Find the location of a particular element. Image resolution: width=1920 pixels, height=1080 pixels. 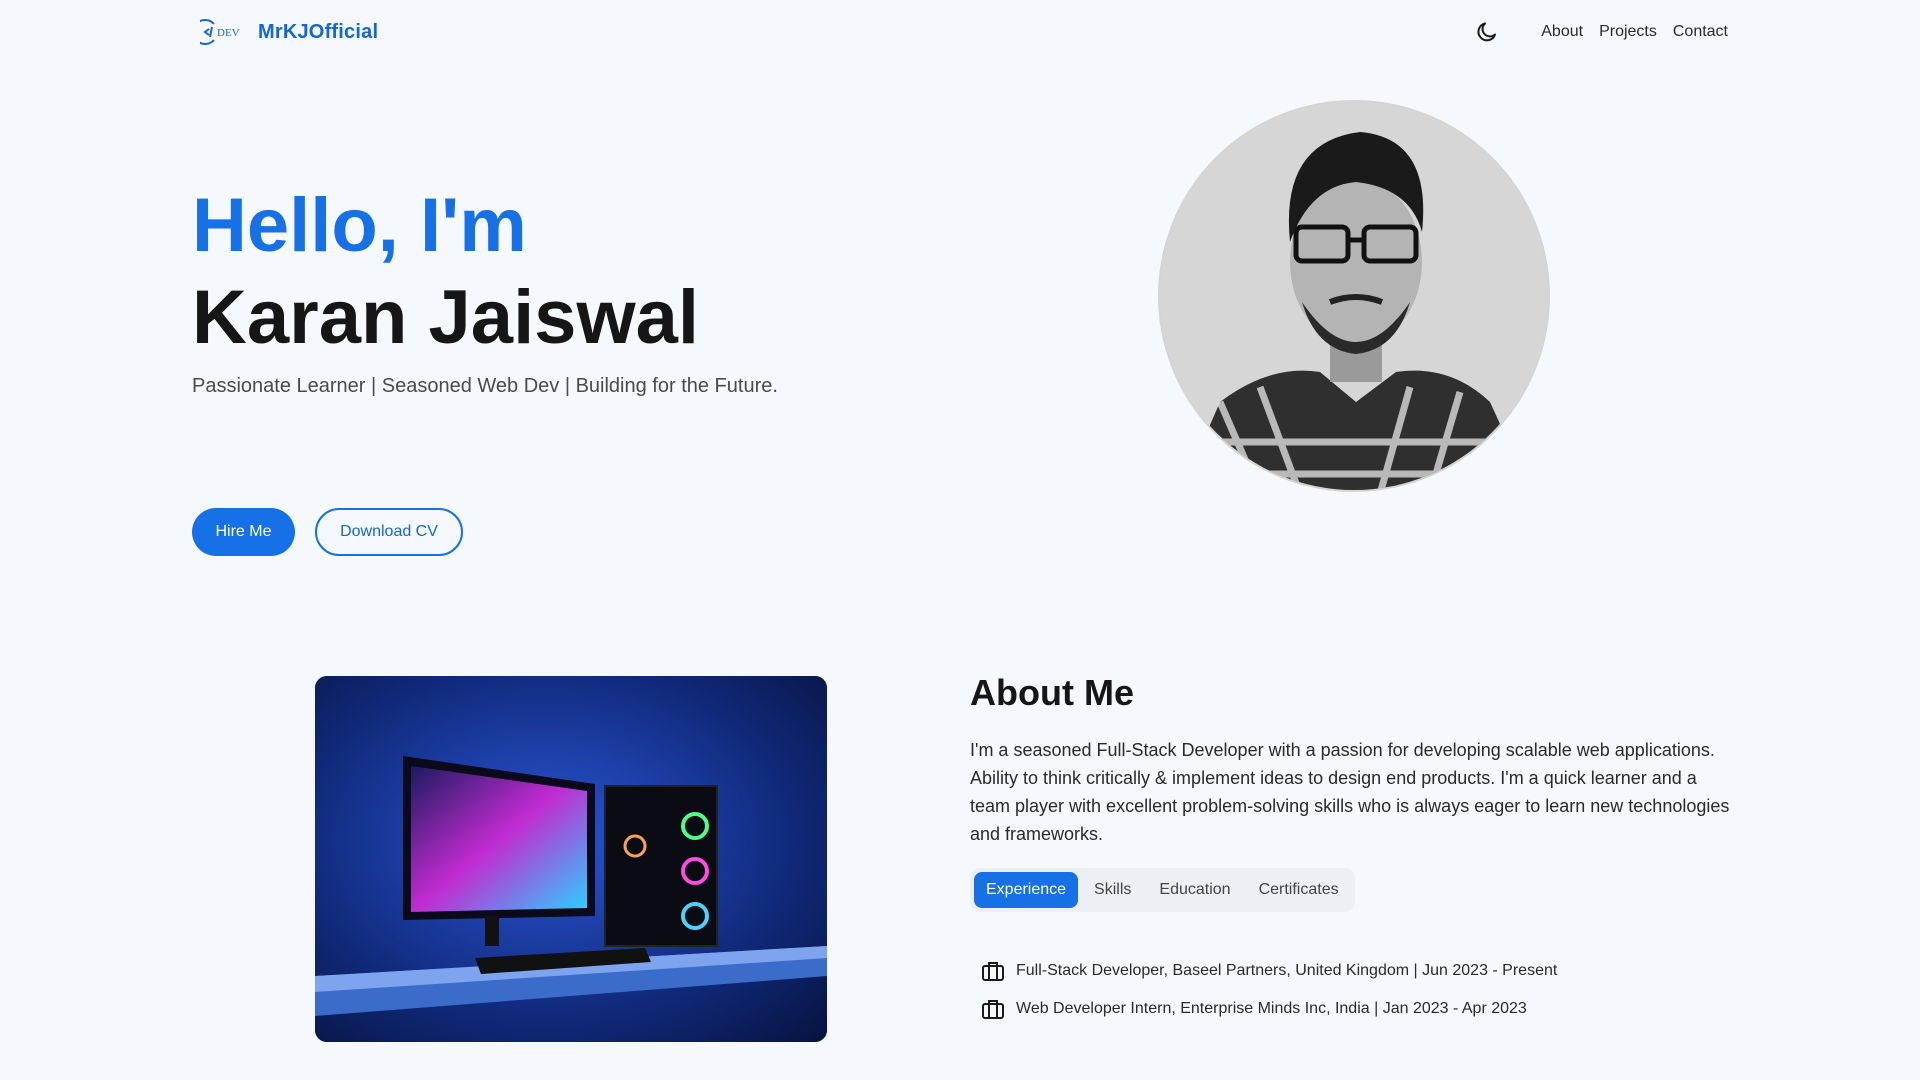

main-nav: About Projects Contact is located at coordinates (1600, 32).